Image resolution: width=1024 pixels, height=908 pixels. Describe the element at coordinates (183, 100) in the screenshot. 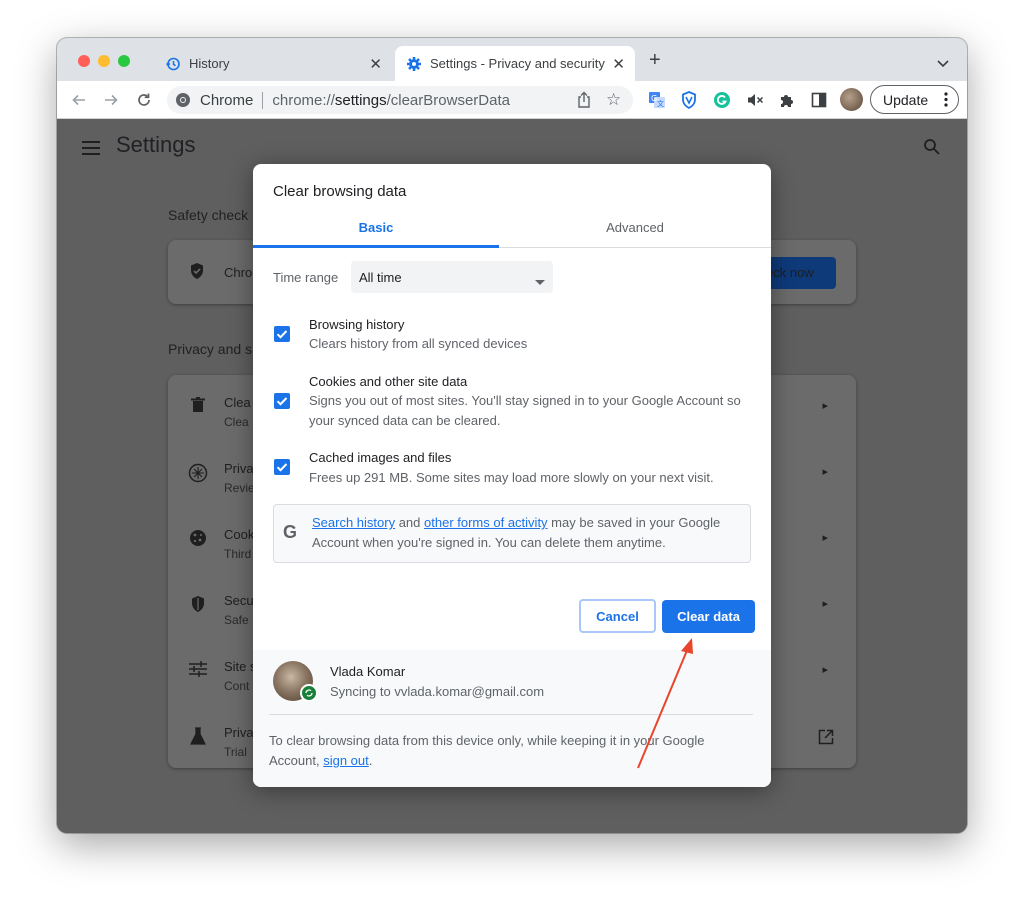

I see `chrome-icon` at that location.